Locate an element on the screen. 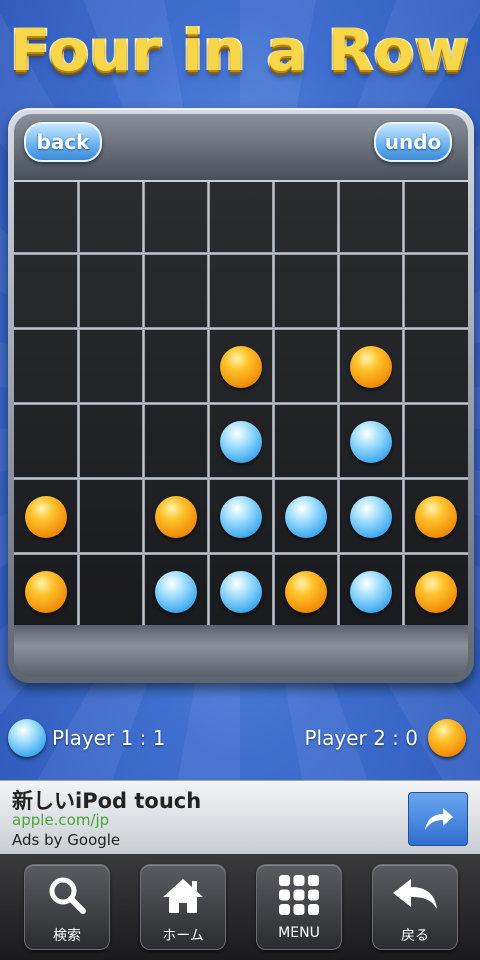  share-arrow-icon is located at coordinates (439, 819).